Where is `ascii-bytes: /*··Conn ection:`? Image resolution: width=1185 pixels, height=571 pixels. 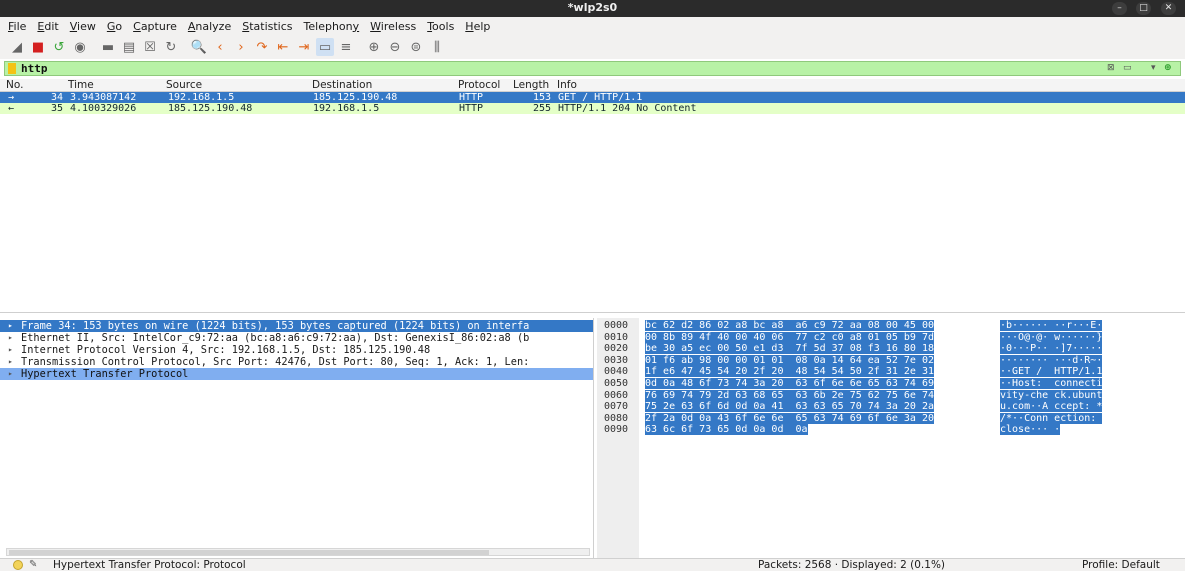
ascii-bytes: /*··Conn ection: is located at coordinates (1051, 418).